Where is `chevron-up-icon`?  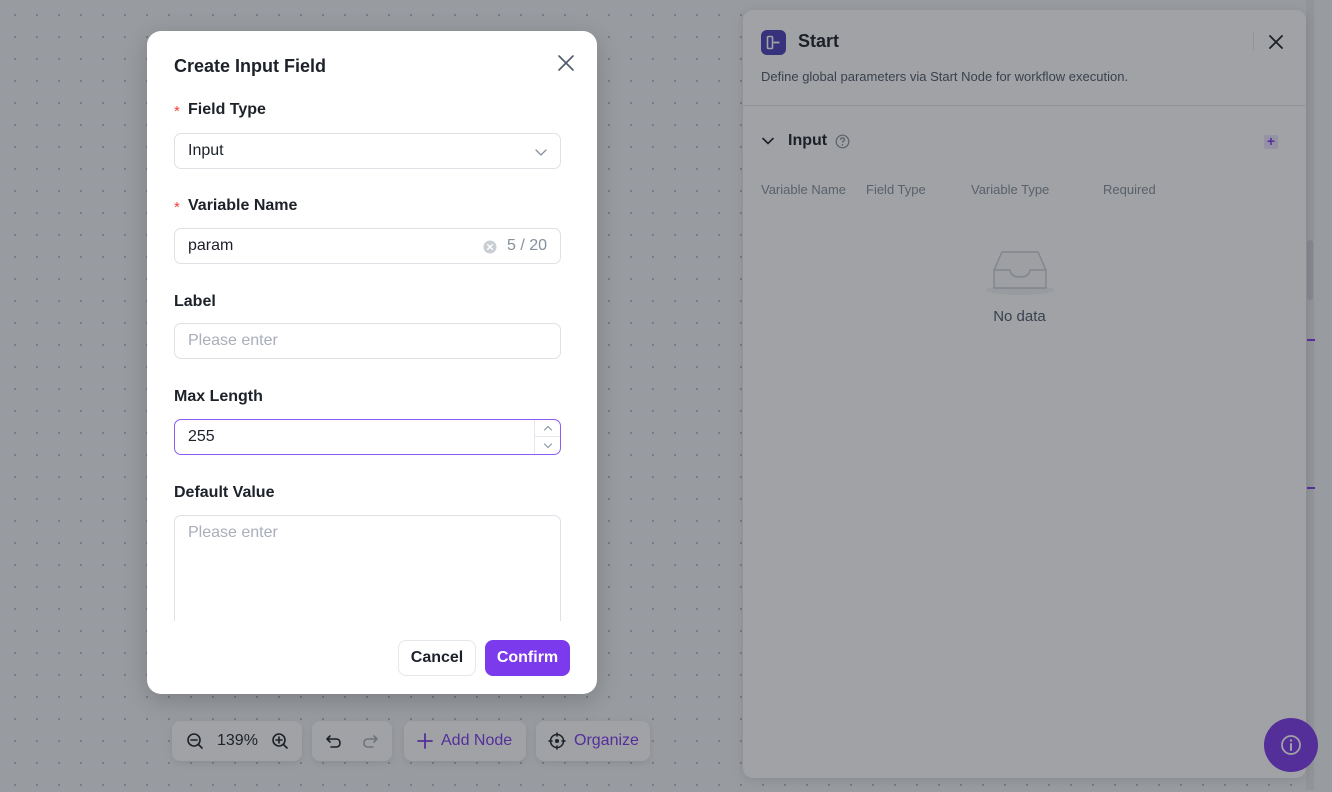 chevron-up-icon is located at coordinates (547, 428).